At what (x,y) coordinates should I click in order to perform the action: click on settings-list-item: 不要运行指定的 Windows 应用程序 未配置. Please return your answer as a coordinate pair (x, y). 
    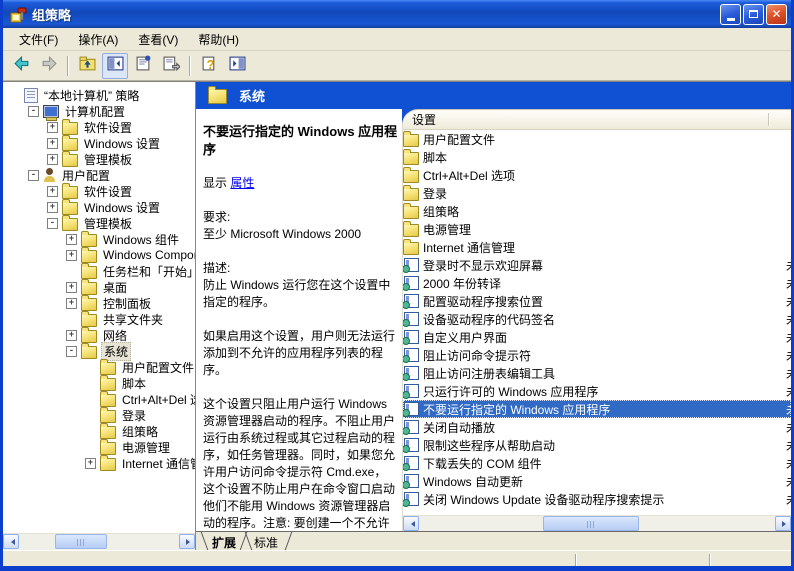
    Looking at the image, I should click on (597, 409).